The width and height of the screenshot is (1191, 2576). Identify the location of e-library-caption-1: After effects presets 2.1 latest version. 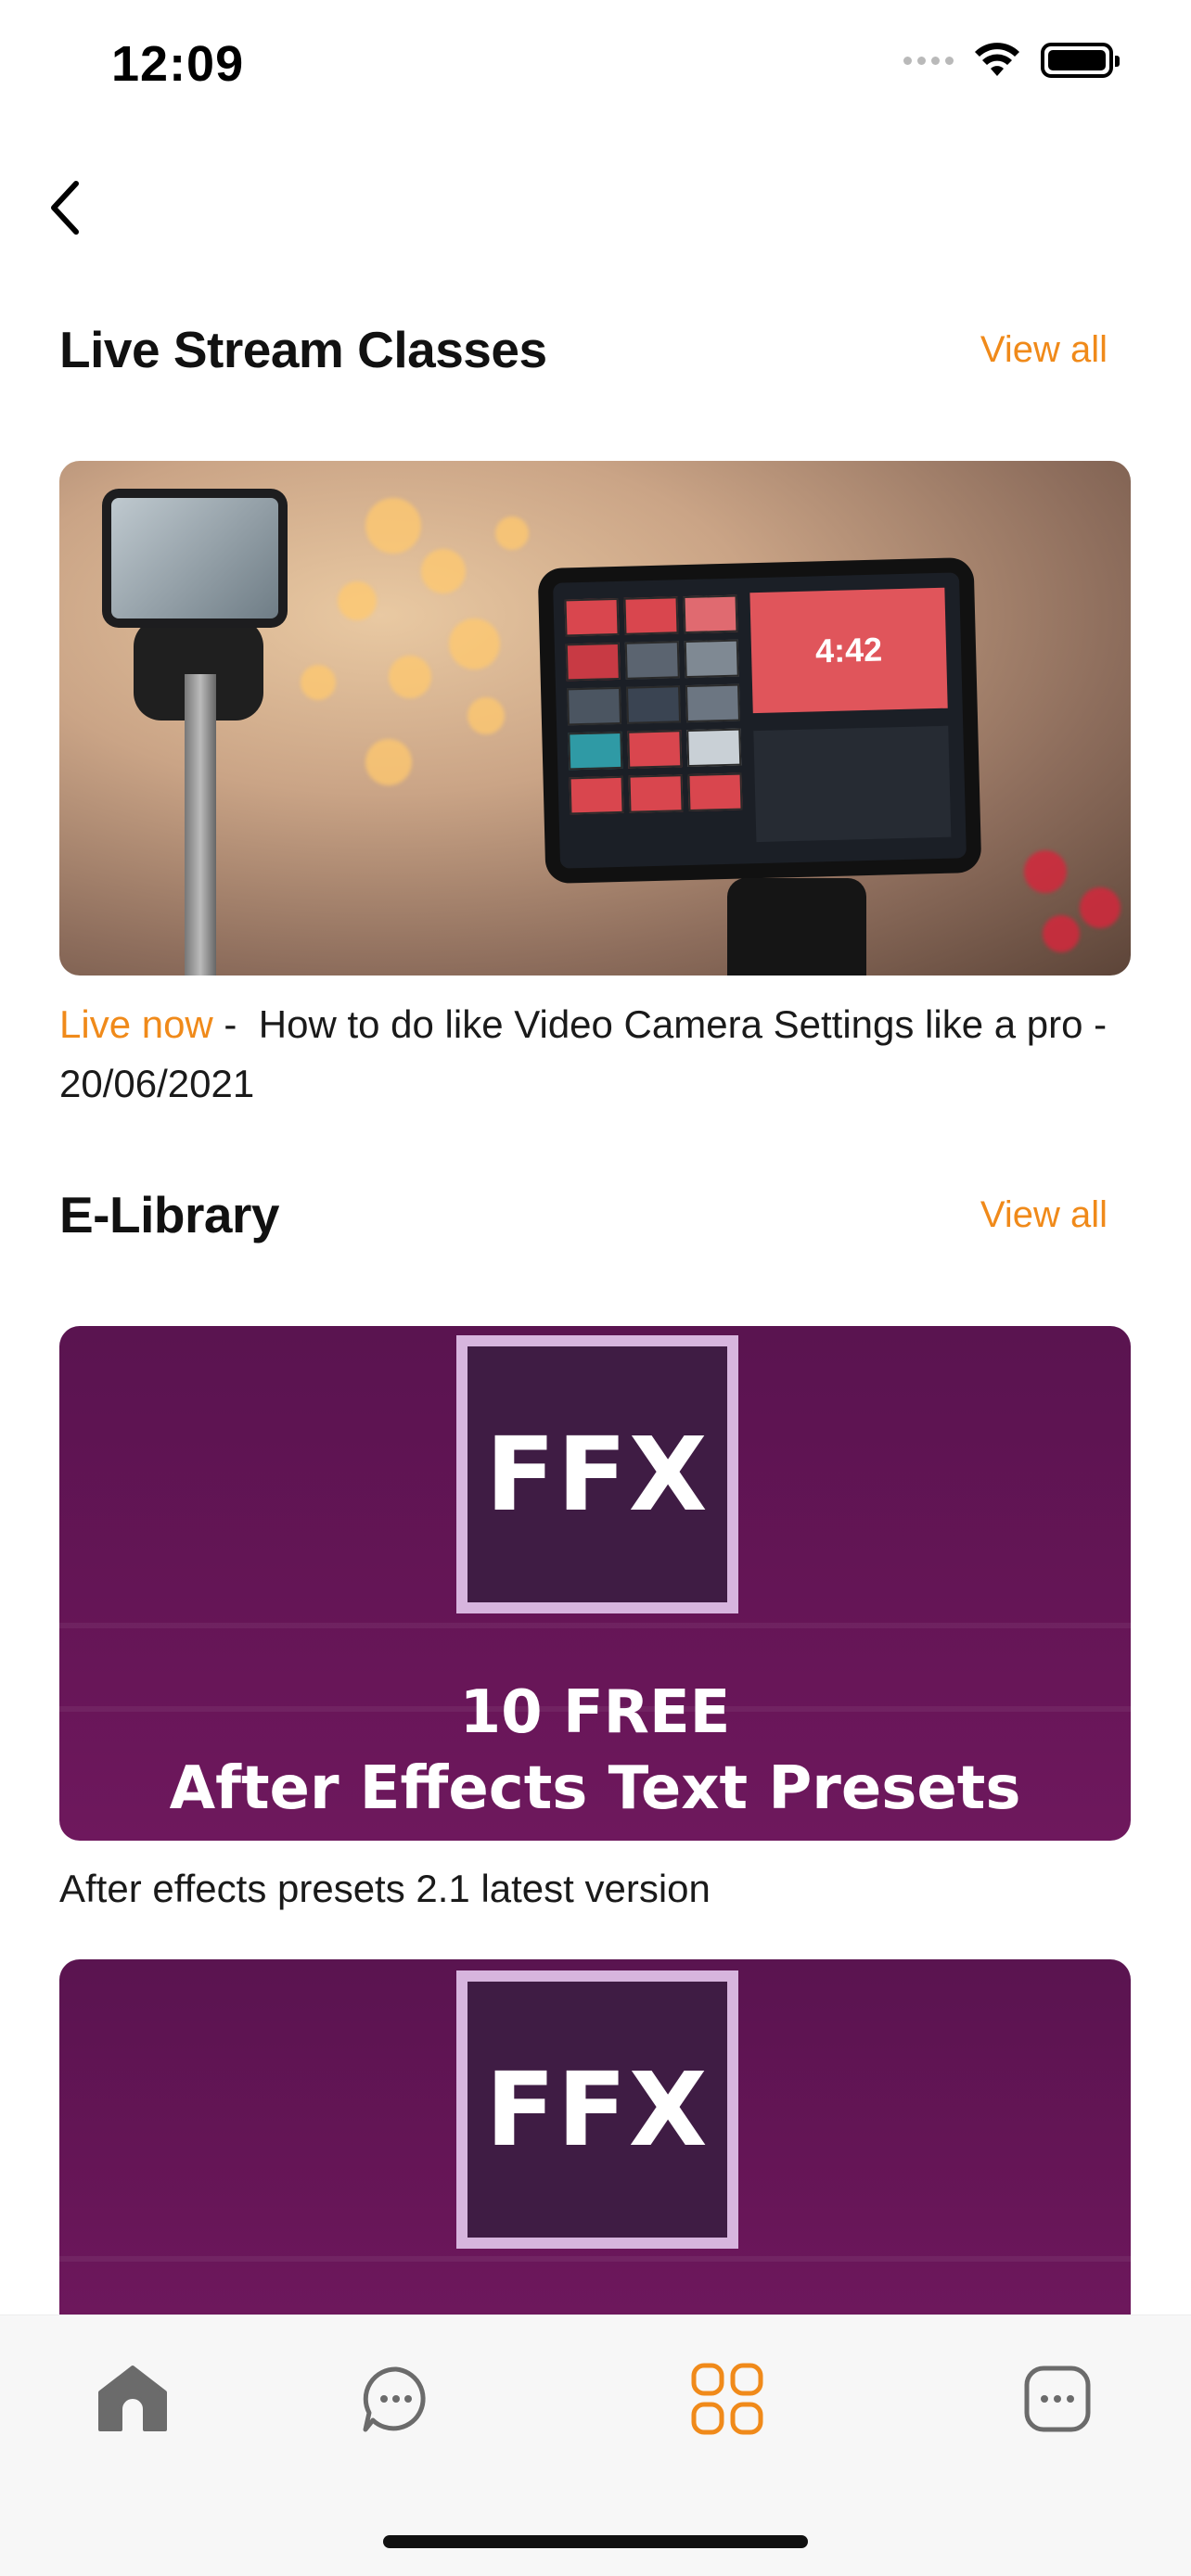
(385, 1888).